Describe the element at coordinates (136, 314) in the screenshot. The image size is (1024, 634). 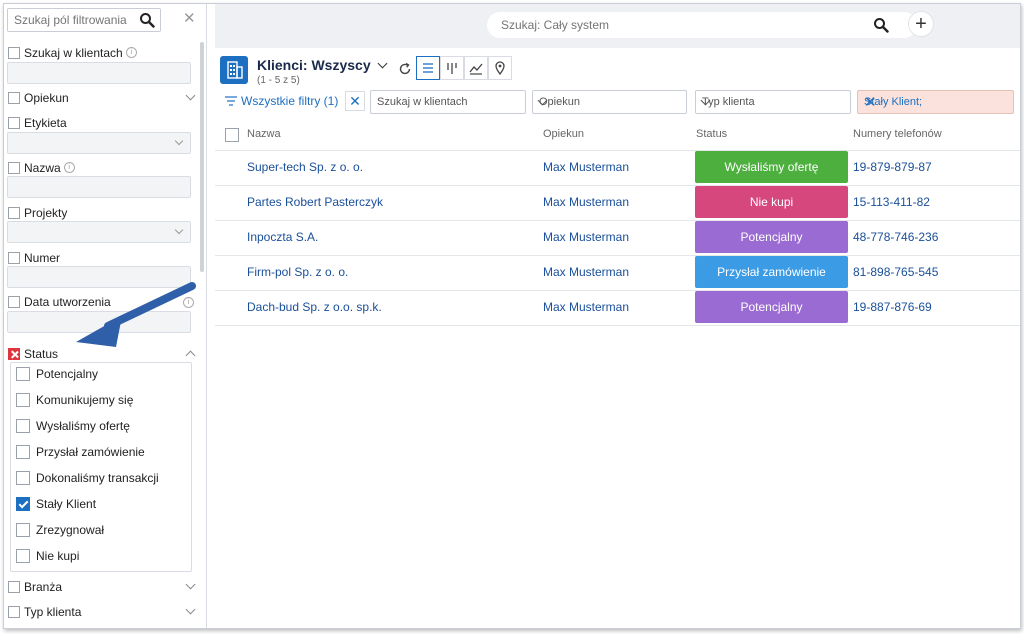
I see `annotation-arrow` at that location.